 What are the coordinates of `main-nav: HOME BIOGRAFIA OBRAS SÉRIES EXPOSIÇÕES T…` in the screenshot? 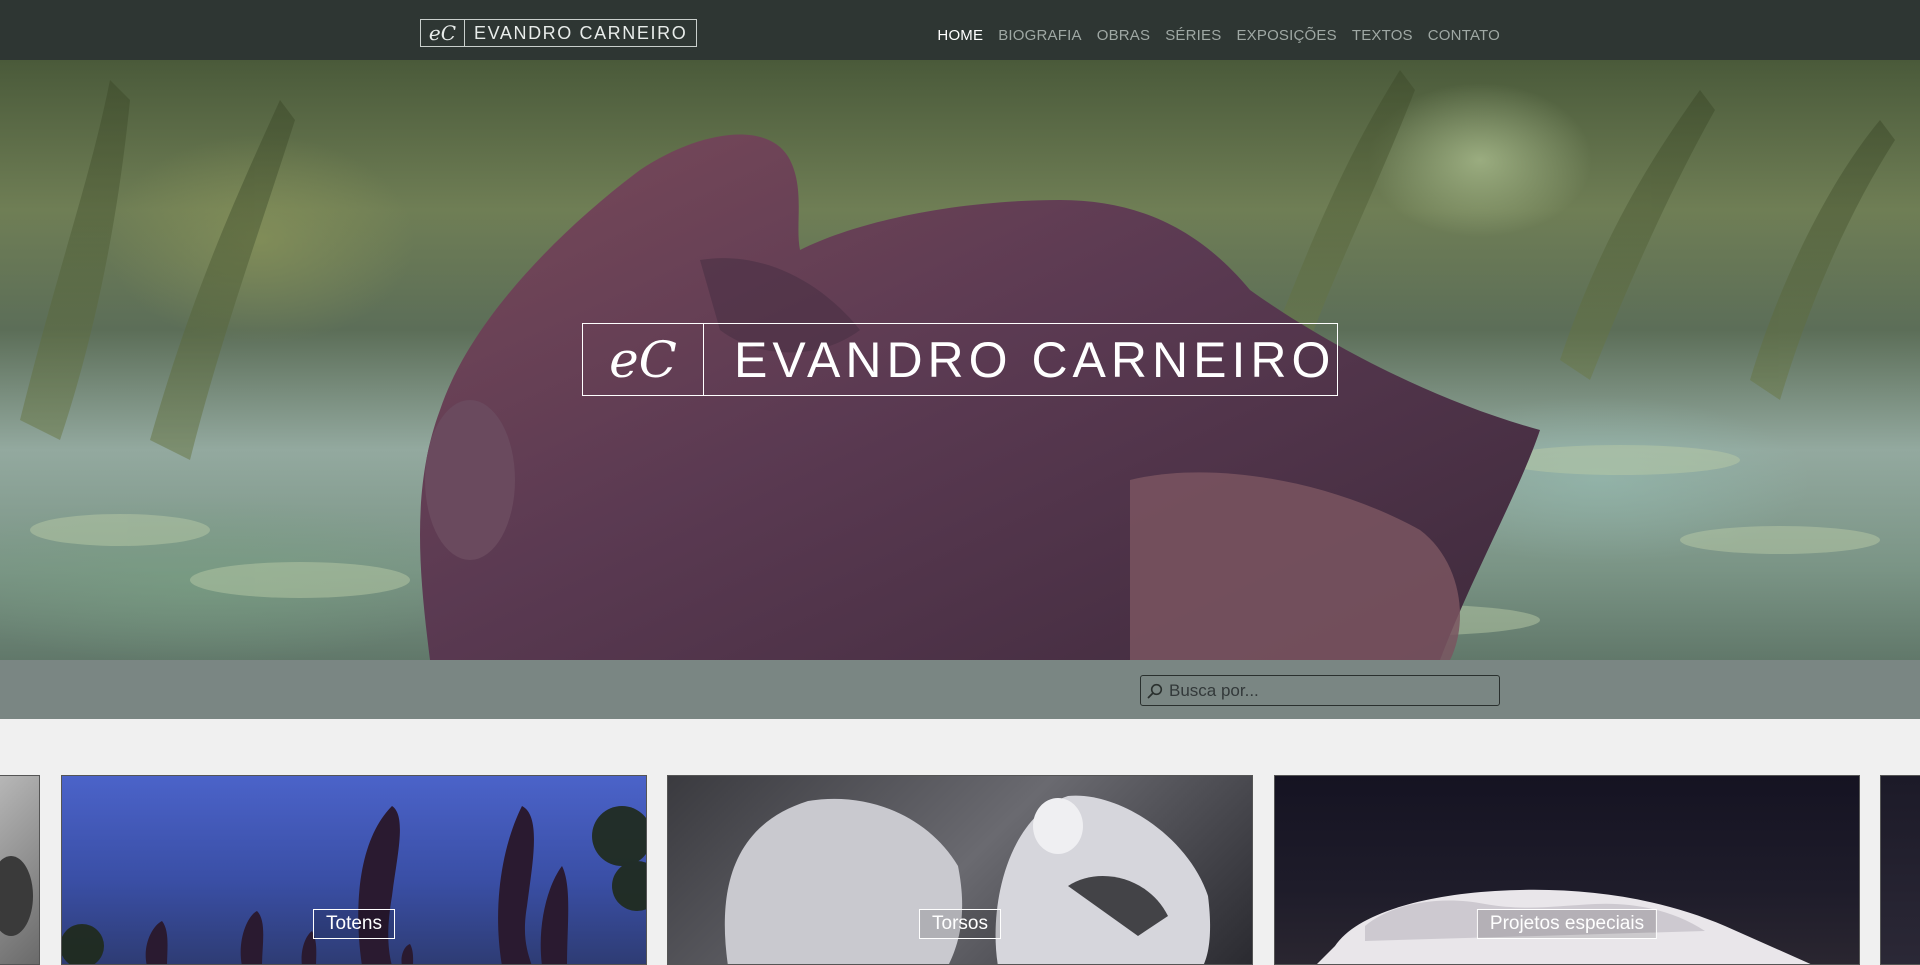 It's located at (1218, 35).